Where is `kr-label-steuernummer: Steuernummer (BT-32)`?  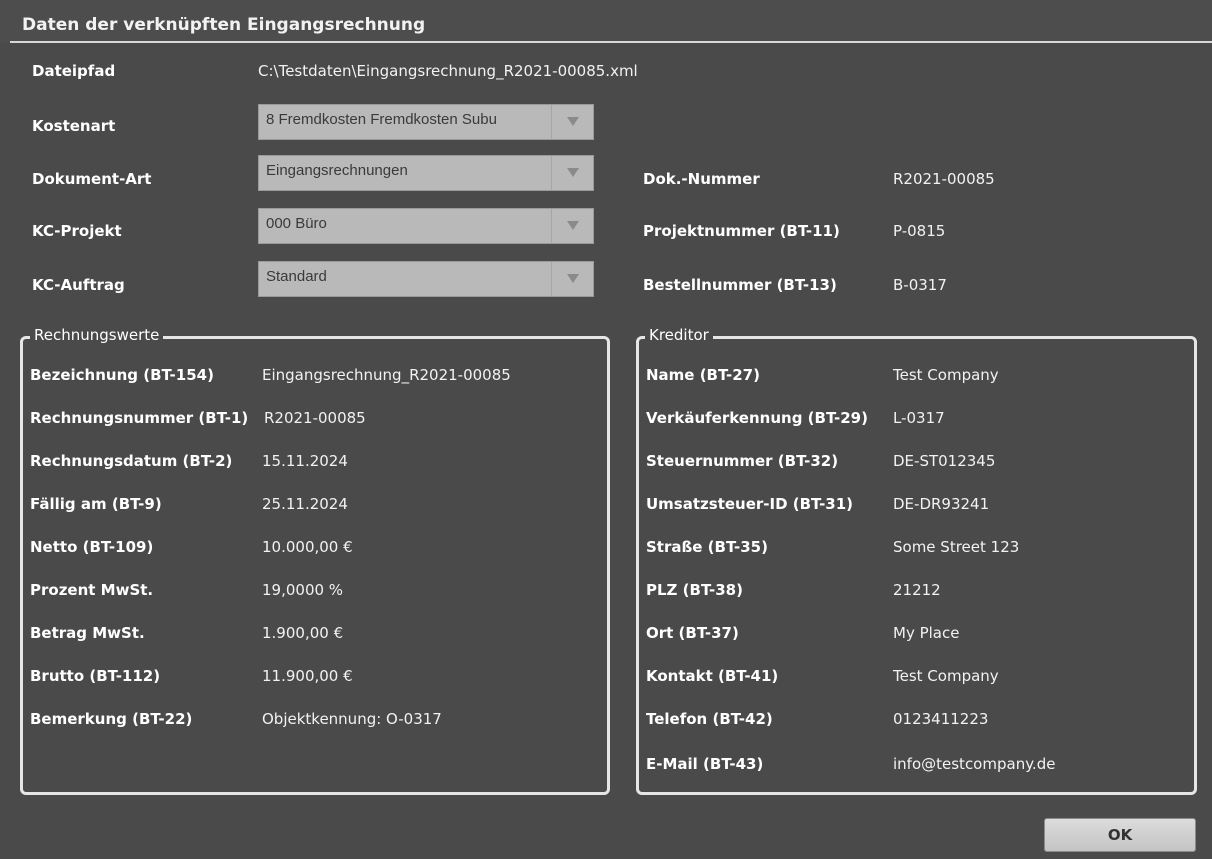 kr-label-steuernummer: Steuernummer (BT-32) is located at coordinates (742, 461).